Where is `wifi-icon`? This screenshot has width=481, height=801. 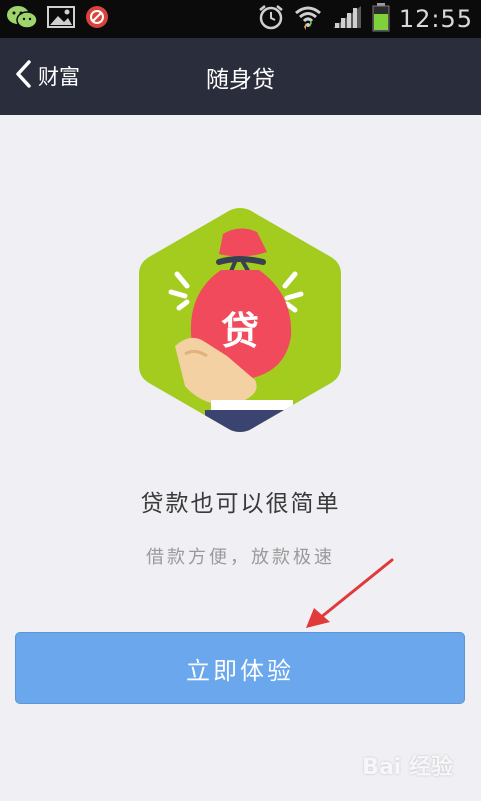 wifi-icon is located at coordinates (308, 19).